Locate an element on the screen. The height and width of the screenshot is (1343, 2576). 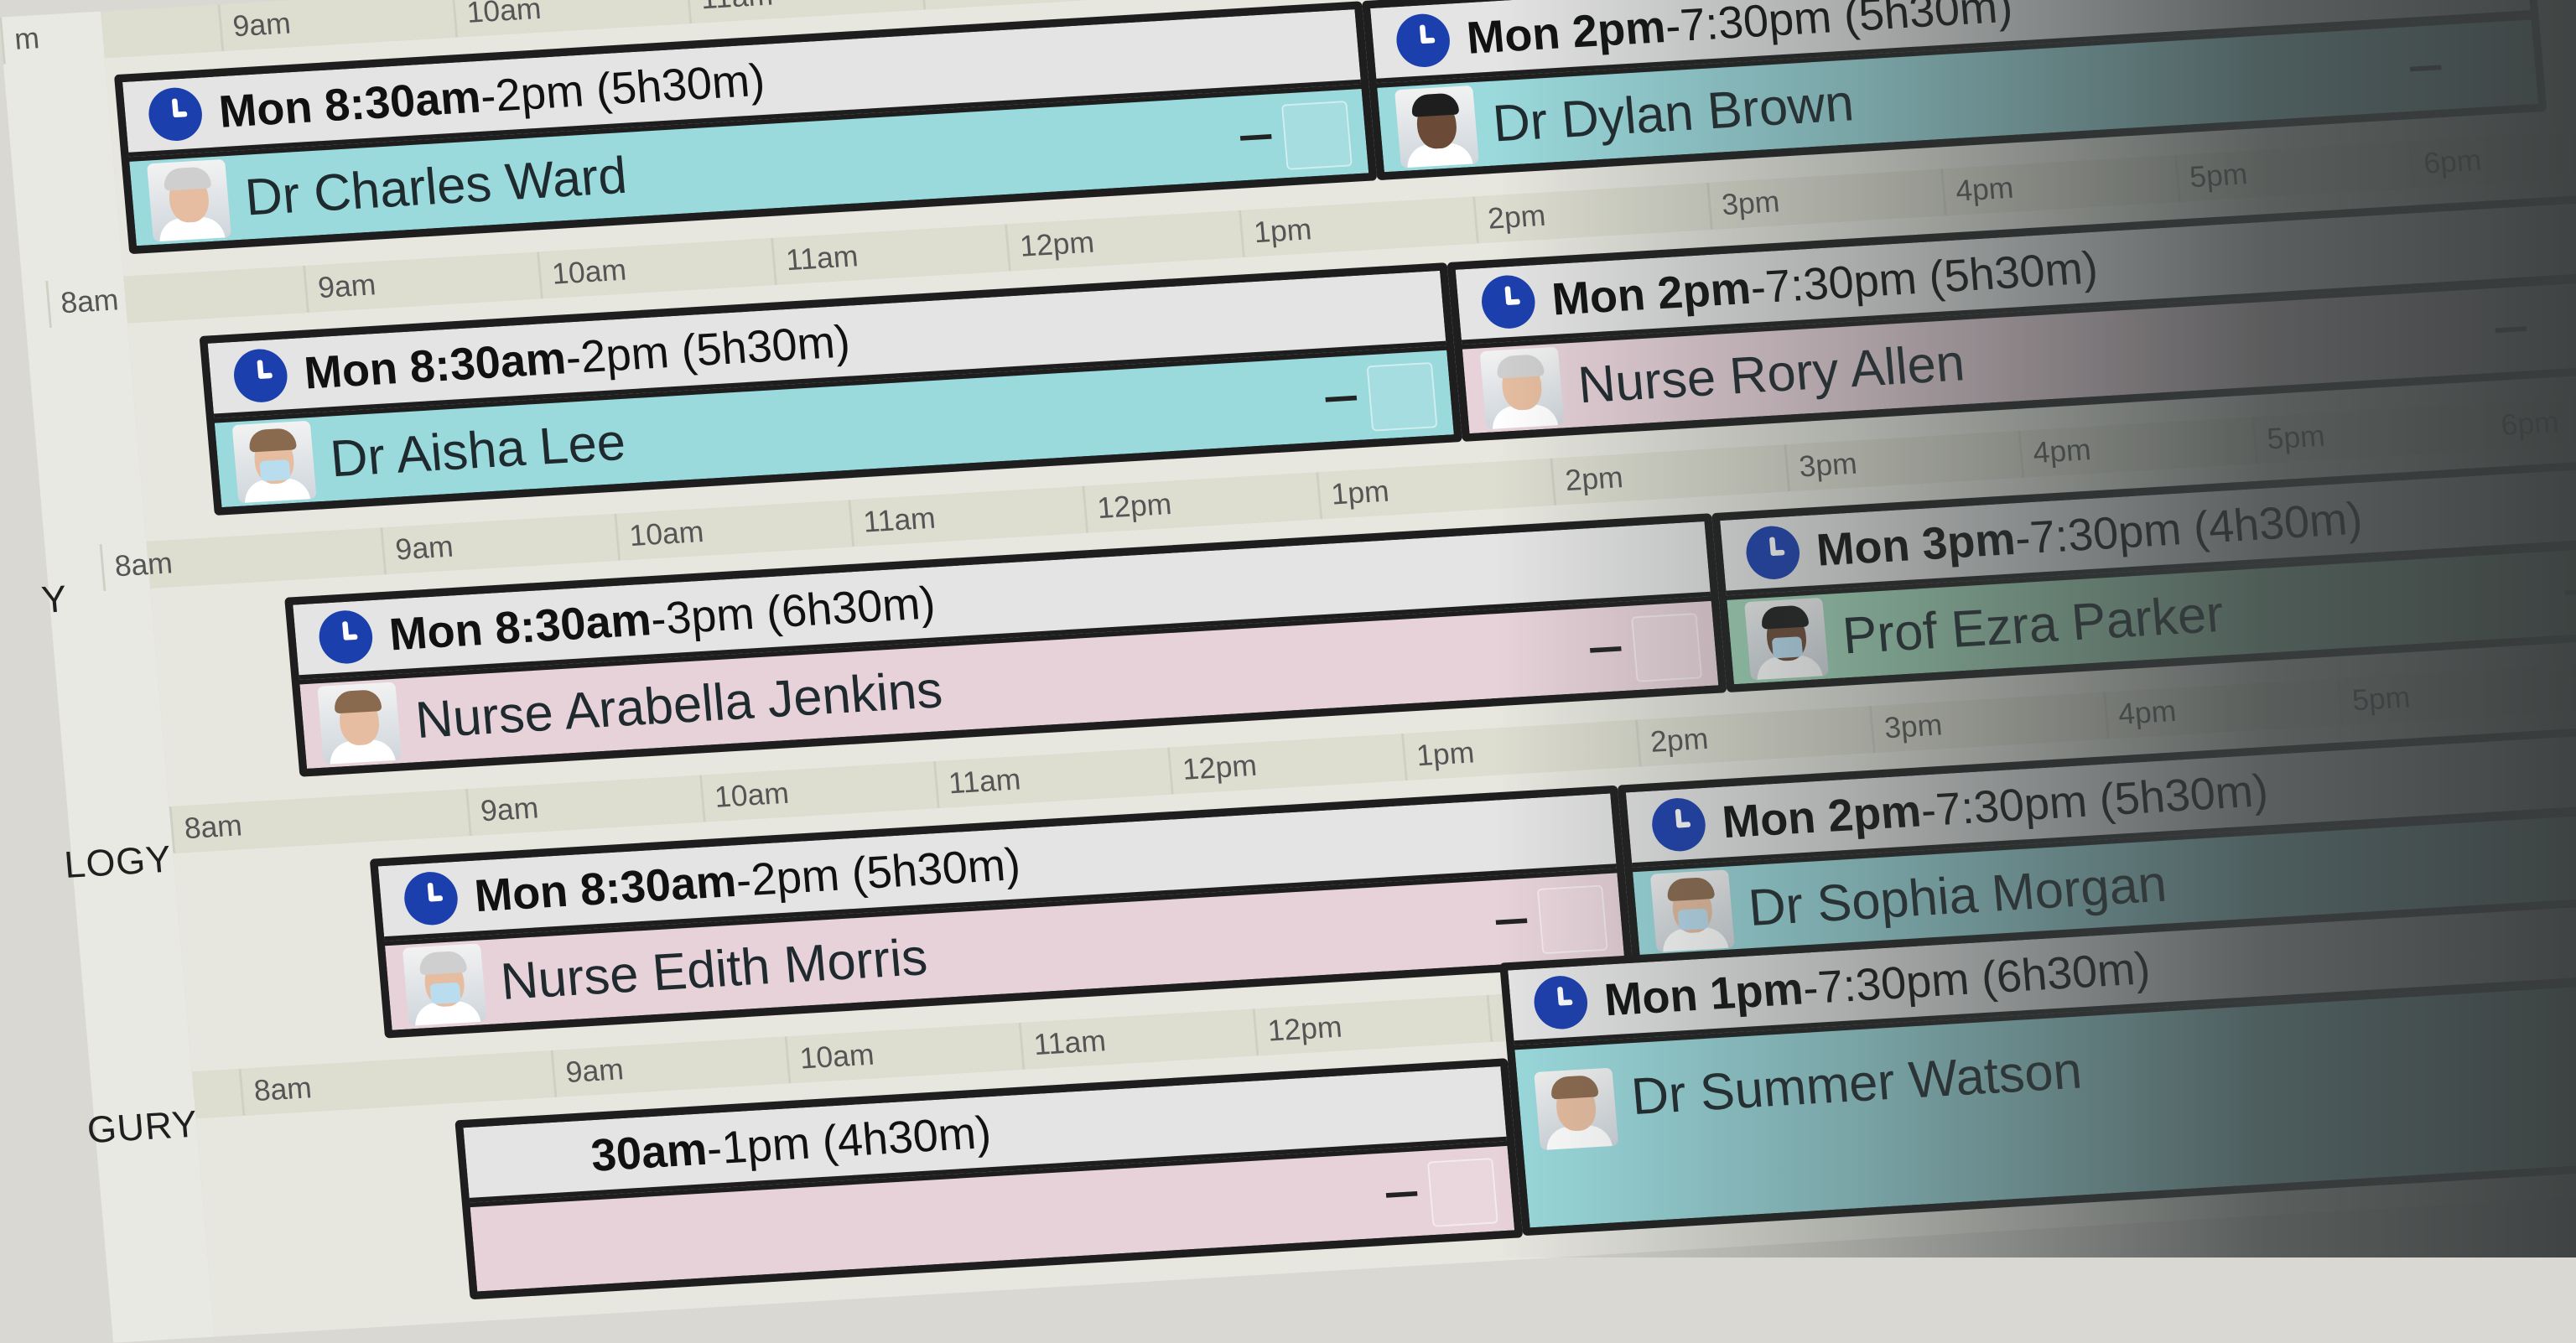
department-label: Y is located at coordinates (55, 600).